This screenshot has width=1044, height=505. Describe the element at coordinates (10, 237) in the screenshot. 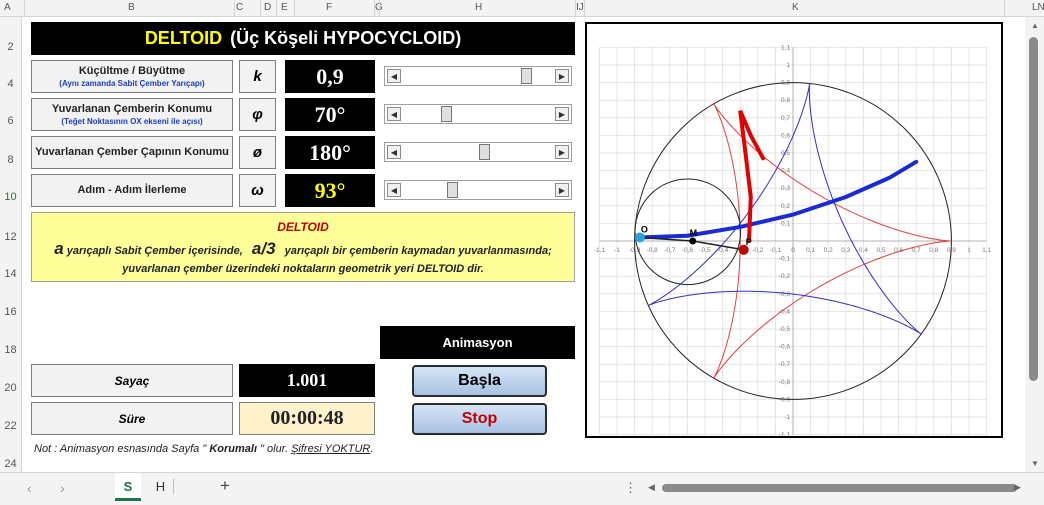

I see `row-12: 12` at that location.